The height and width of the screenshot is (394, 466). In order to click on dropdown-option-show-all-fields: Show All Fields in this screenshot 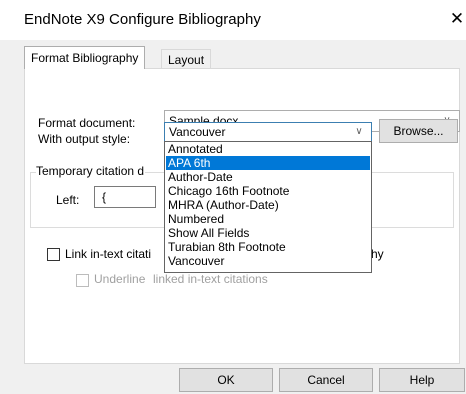, I will do `click(268, 233)`.